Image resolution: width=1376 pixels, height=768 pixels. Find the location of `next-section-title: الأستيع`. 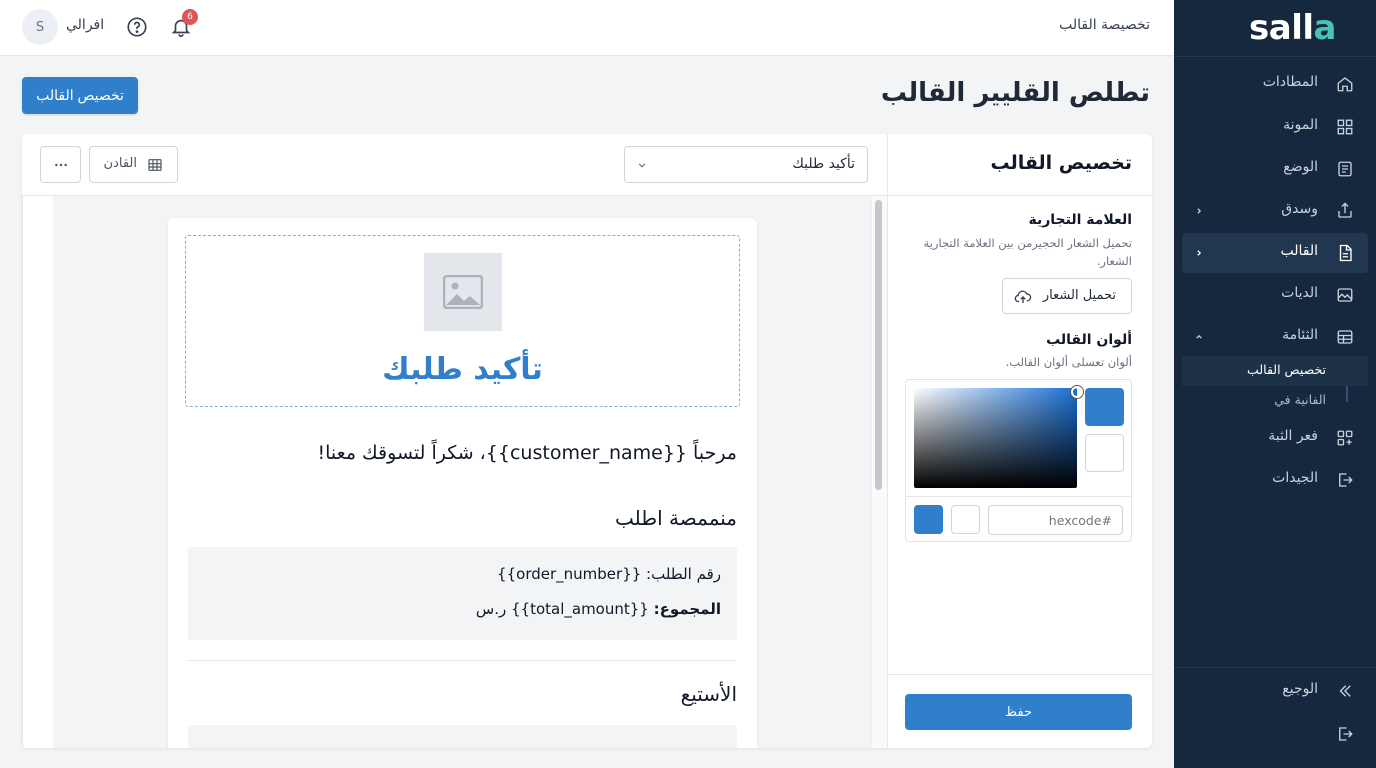

next-section-title: الأستيع is located at coordinates (708, 694).